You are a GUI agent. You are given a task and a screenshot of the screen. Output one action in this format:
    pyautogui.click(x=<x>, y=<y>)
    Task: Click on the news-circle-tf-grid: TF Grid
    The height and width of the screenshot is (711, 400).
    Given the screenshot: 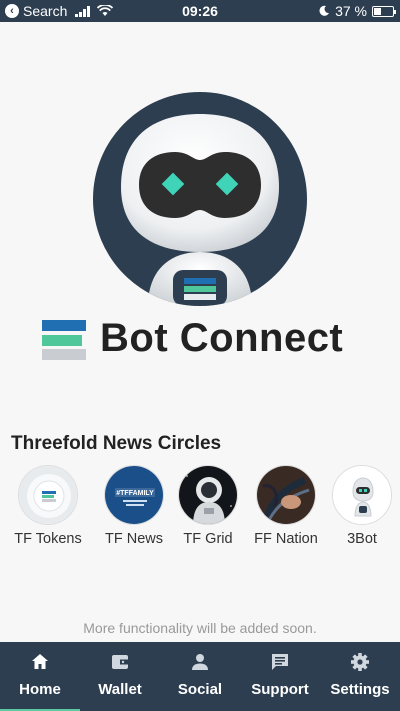 What is the action you would take?
    pyautogui.click(x=208, y=506)
    